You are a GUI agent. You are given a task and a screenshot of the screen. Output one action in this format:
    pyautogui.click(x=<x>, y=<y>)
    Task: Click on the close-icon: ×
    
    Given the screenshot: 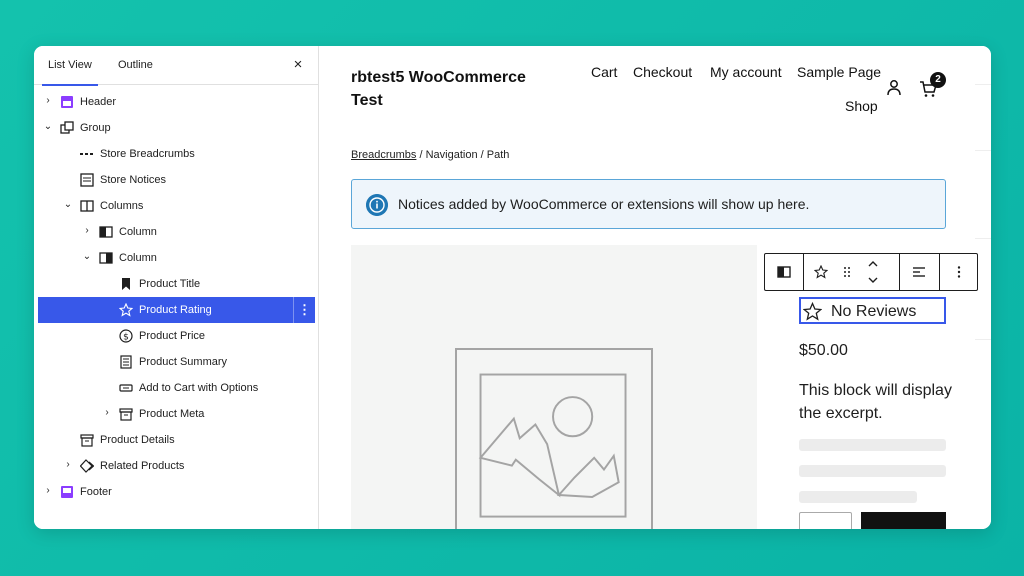 What is the action you would take?
    pyautogui.click(x=298, y=65)
    